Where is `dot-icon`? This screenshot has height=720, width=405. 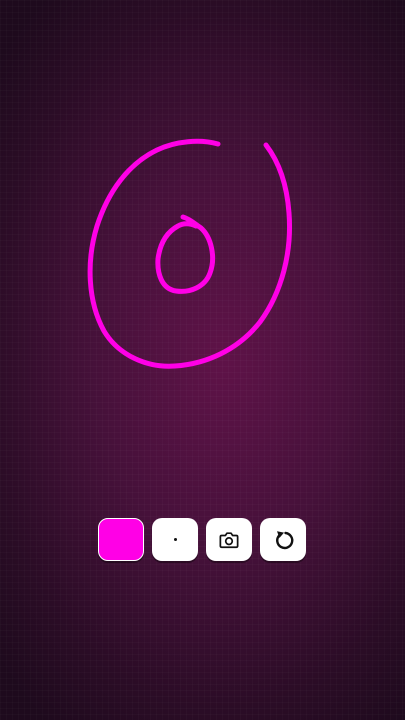 dot-icon is located at coordinates (175, 539).